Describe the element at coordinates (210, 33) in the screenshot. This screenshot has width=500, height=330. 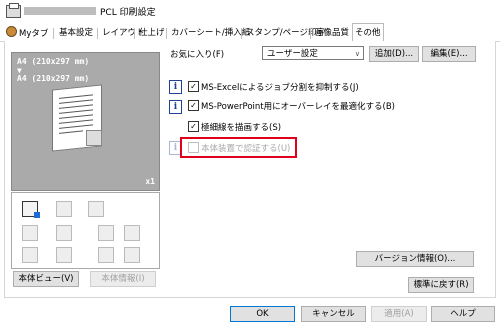
I see `tab-cover-sheet: カバーシート/挿入紙` at that location.